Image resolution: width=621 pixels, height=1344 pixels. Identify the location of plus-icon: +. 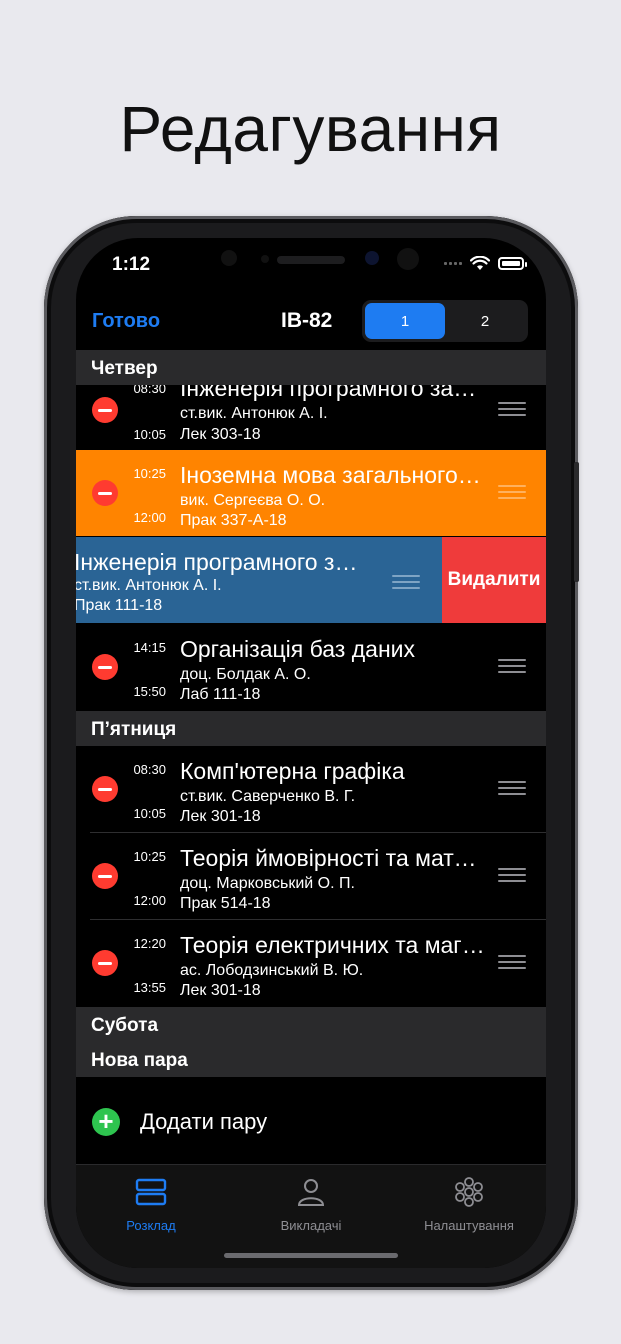
(106, 1122).